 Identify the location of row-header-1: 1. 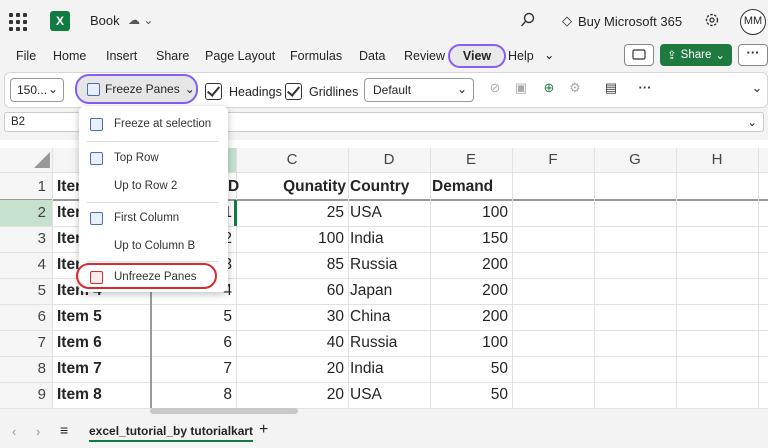
(26, 186).